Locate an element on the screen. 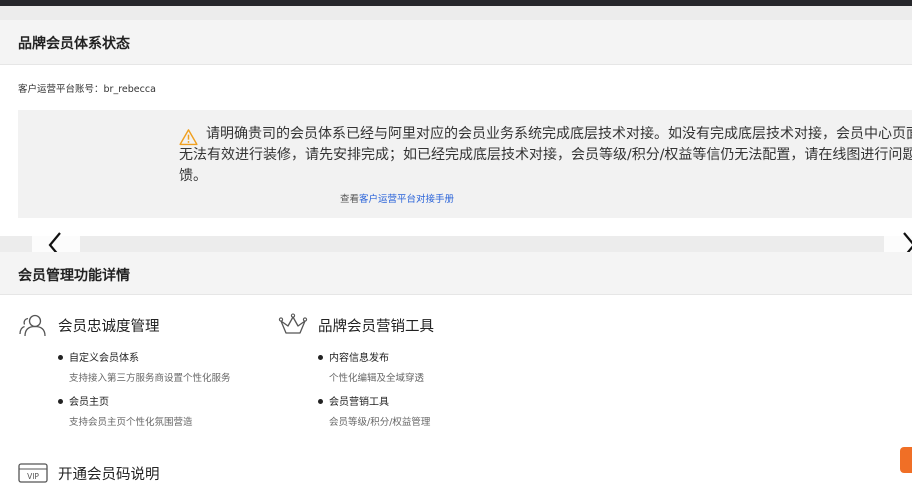 The height and width of the screenshot is (491, 912). floating-service-badge is located at coordinates (906, 460).